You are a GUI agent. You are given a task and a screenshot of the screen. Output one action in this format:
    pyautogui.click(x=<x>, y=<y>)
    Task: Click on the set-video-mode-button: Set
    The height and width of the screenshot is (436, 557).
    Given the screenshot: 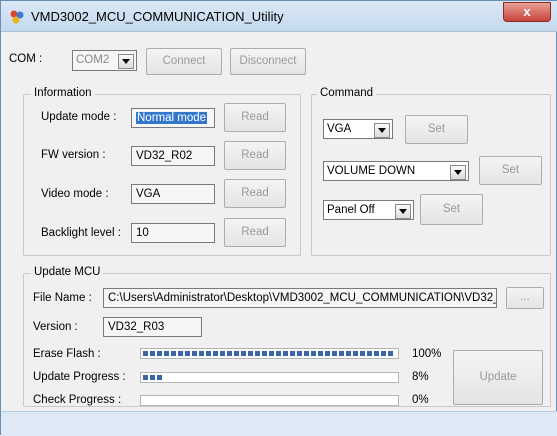 What is the action you would take?
    pyautogui.click(x=436, y=129)
    